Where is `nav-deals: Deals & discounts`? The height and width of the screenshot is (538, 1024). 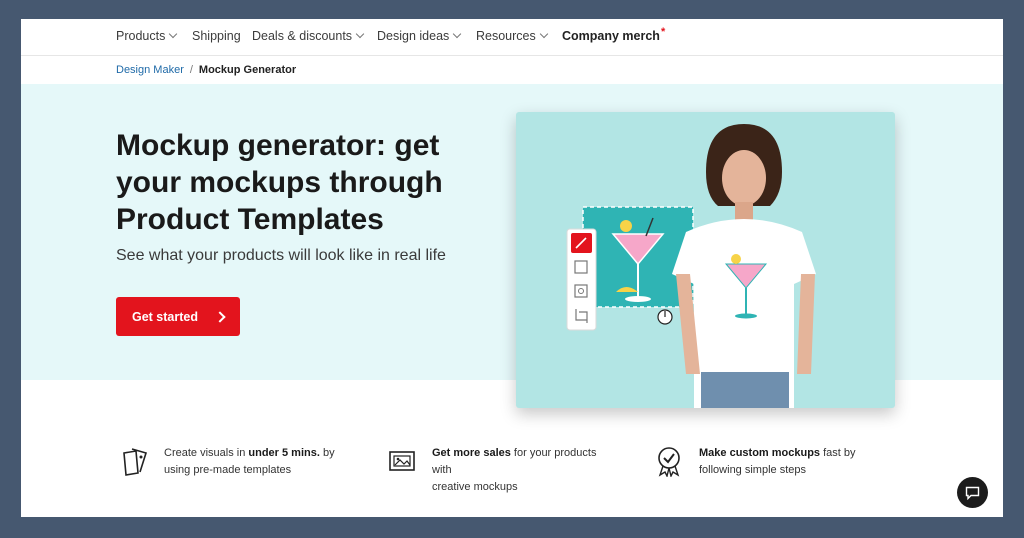 nav-deals: Deals & discounts is located at coordinates (308, 36).